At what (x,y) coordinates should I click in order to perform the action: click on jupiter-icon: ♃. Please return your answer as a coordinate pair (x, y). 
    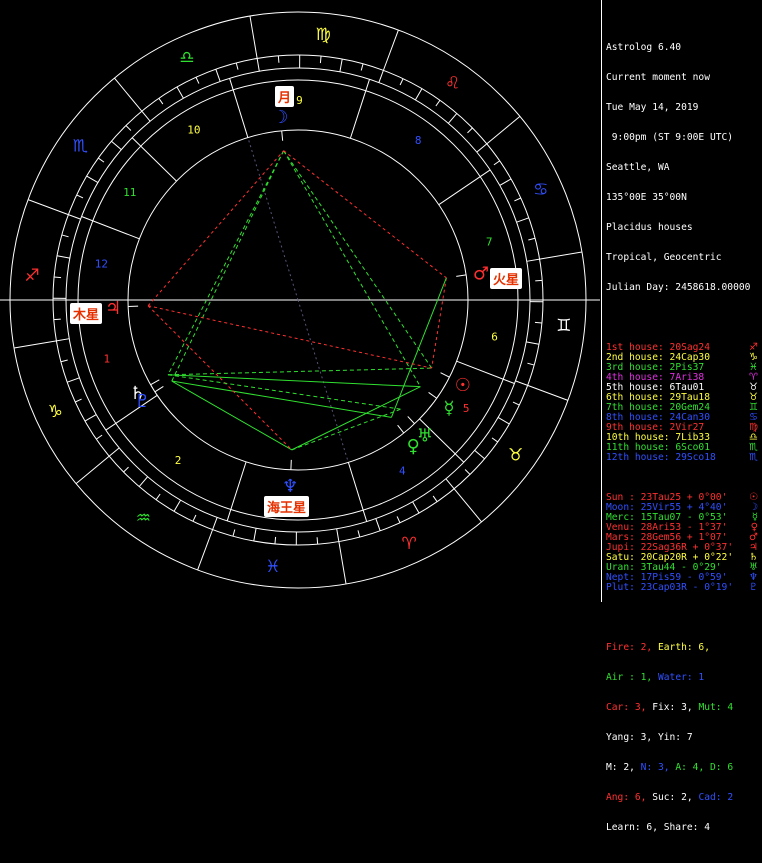
    Looking at the image, I should click on (113, 308).